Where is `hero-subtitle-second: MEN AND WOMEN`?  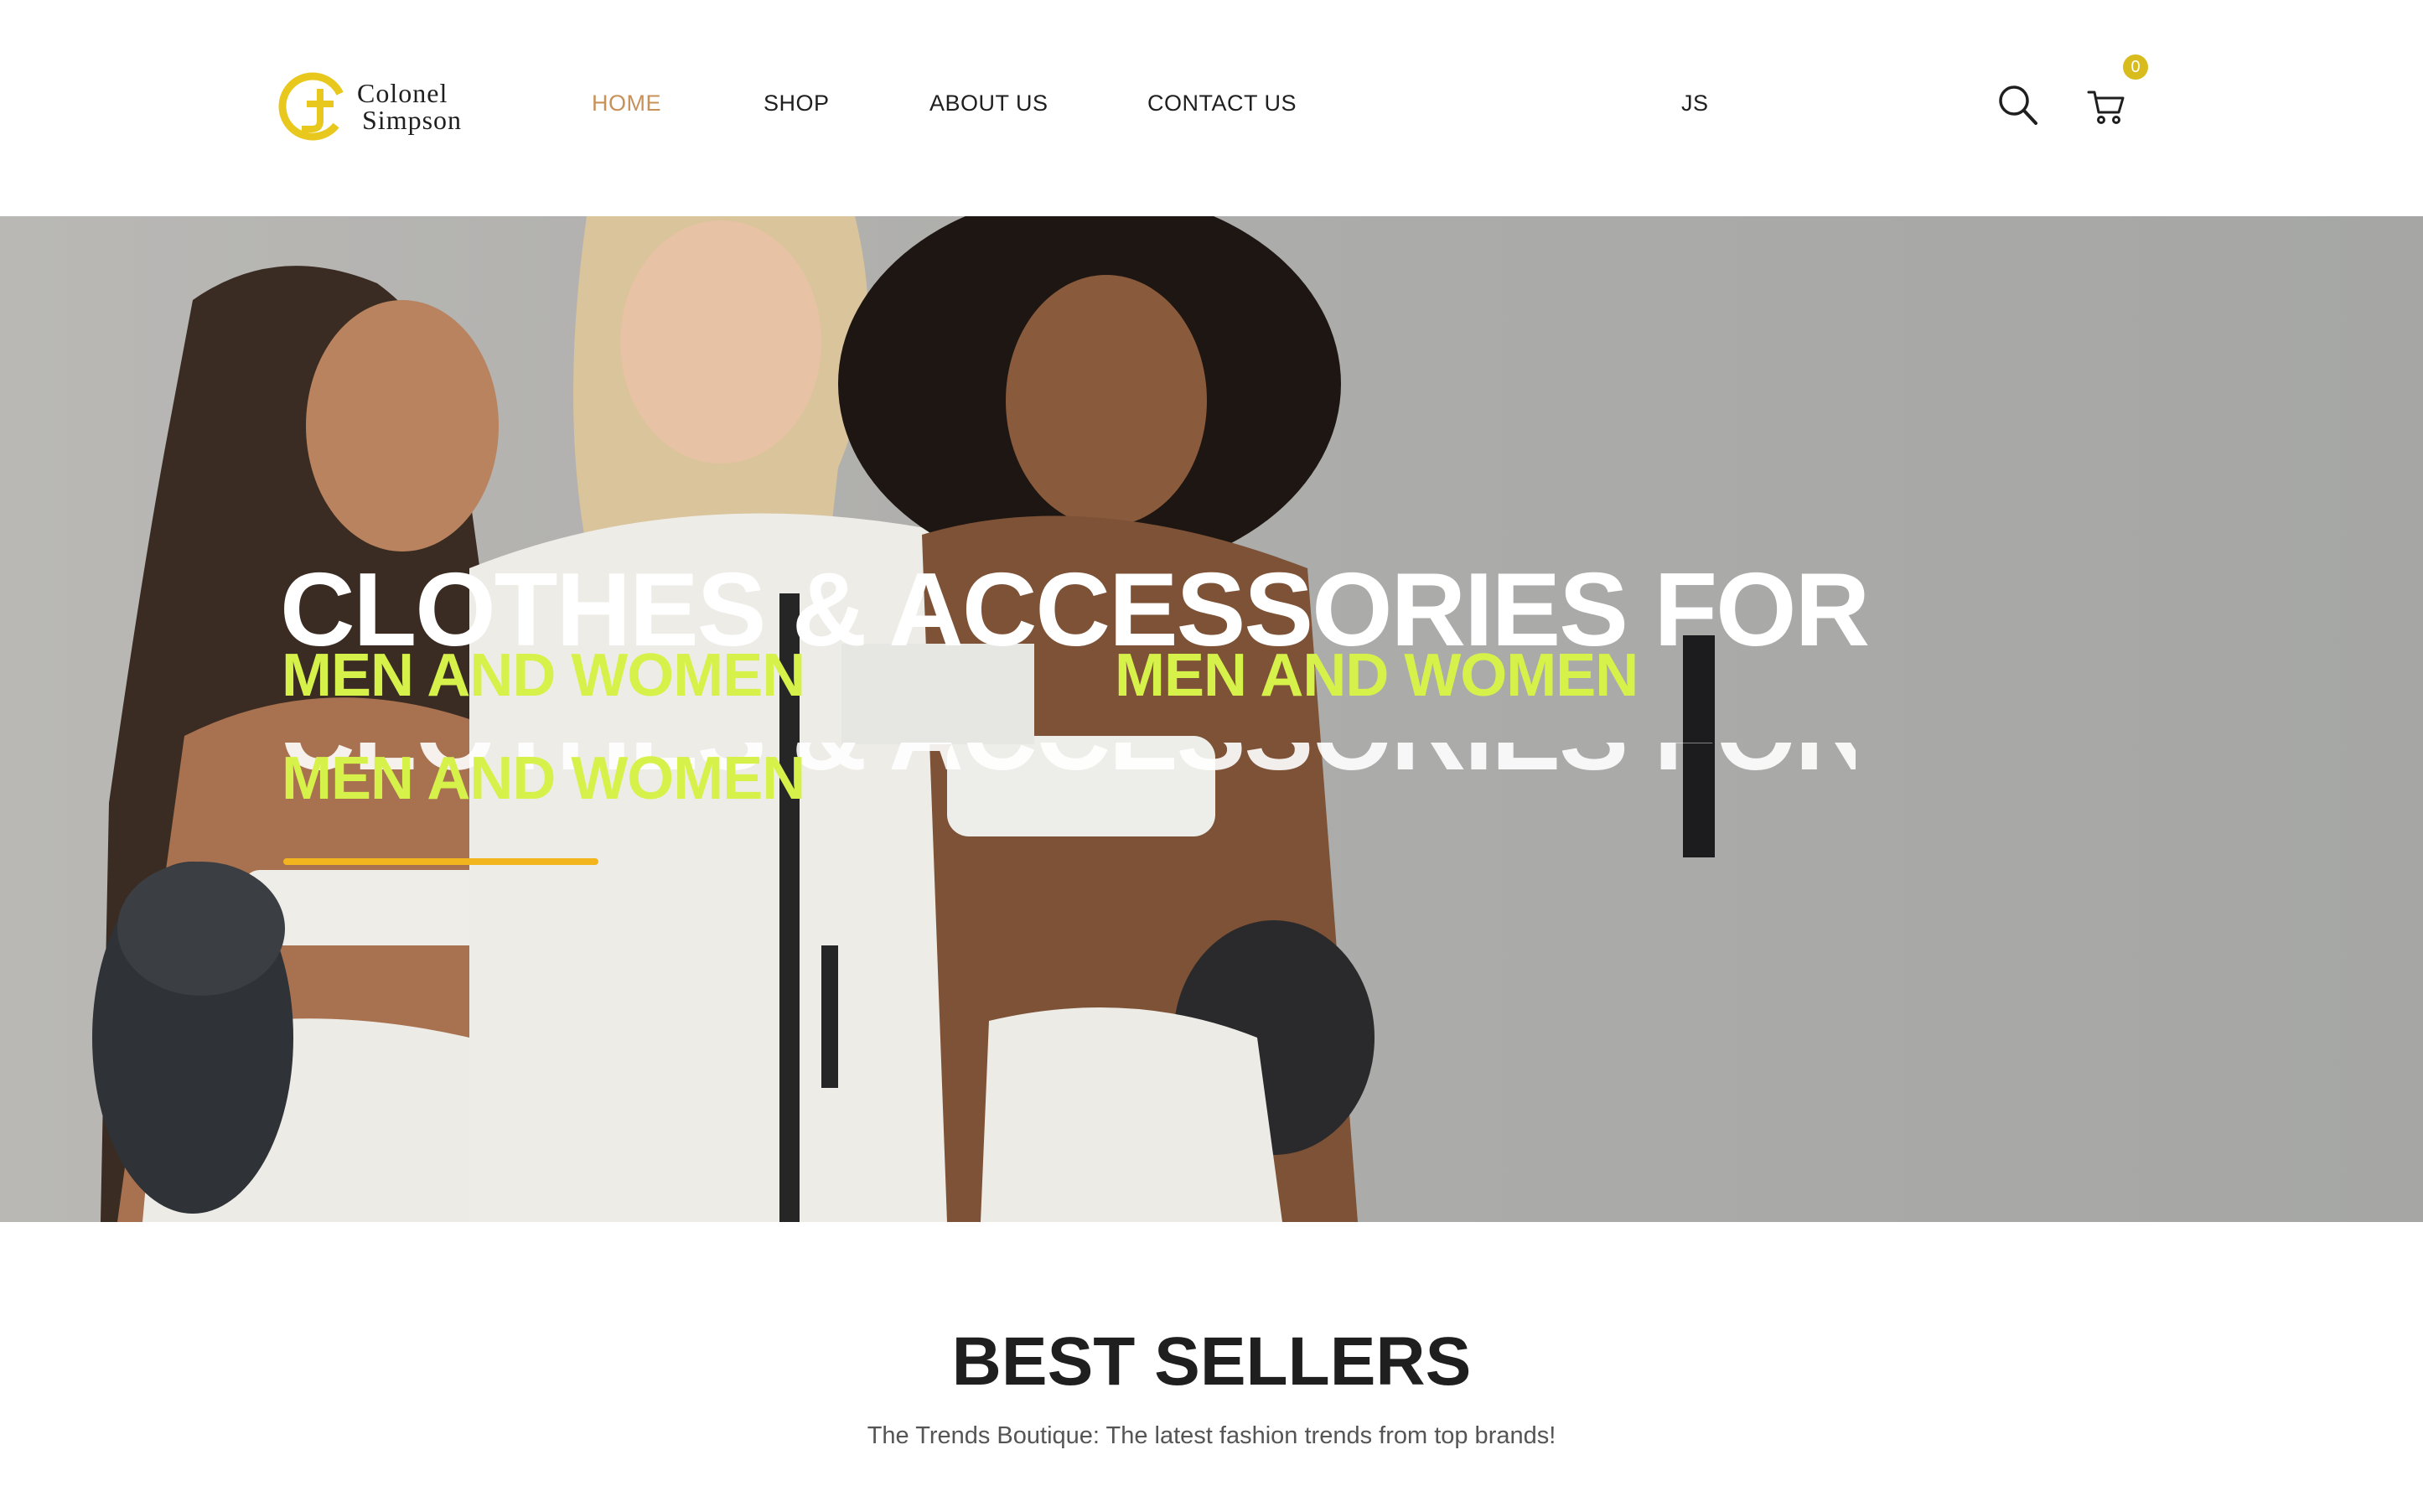 hero-subtitle-second: MEN AND WOMEN is located at coordinates (543, 778).